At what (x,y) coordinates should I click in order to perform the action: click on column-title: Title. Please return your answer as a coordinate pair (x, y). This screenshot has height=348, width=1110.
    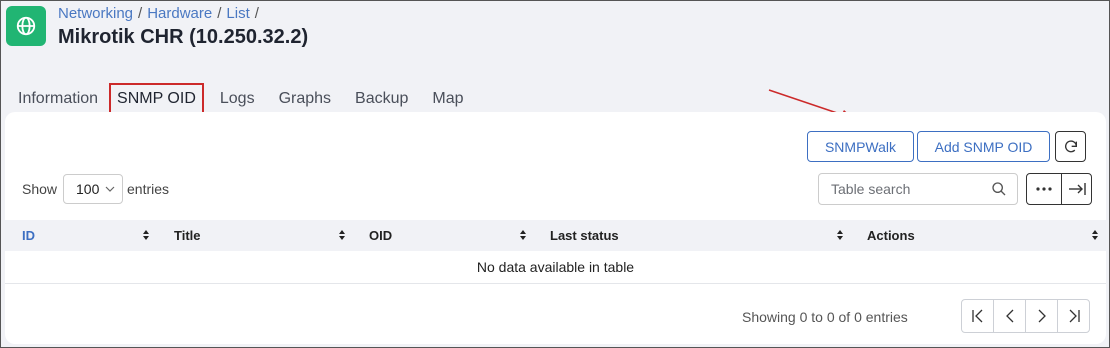
    Looking at the image, I should click on (187, 235).